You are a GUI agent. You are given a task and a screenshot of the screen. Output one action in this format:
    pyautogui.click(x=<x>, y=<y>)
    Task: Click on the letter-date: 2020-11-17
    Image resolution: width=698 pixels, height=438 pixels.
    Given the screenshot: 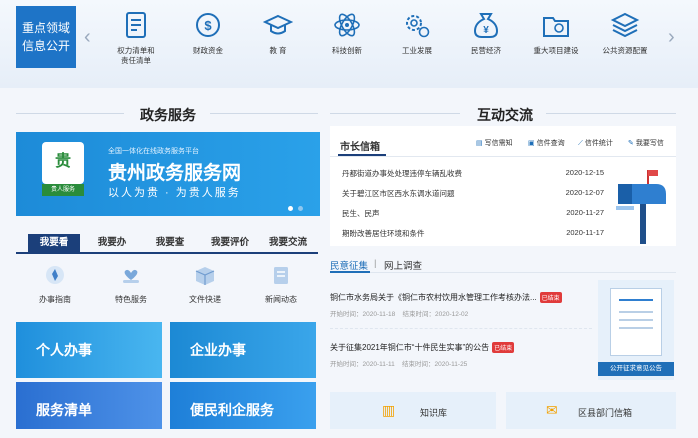 What is the action you would take?
    pyautogui.click(x=585, y=232)
    